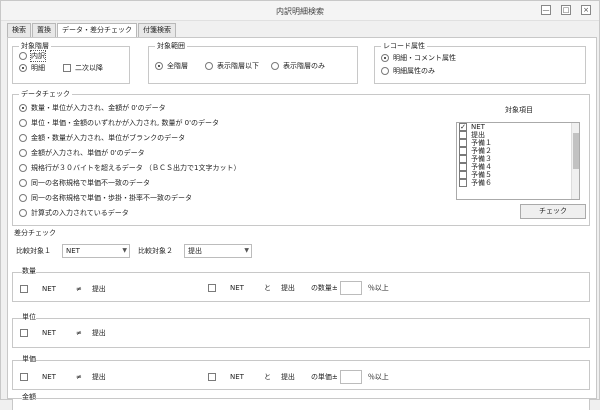 This screenshot has height=410, width=600. I want to click on check-button: チェック, so click(553, 211).